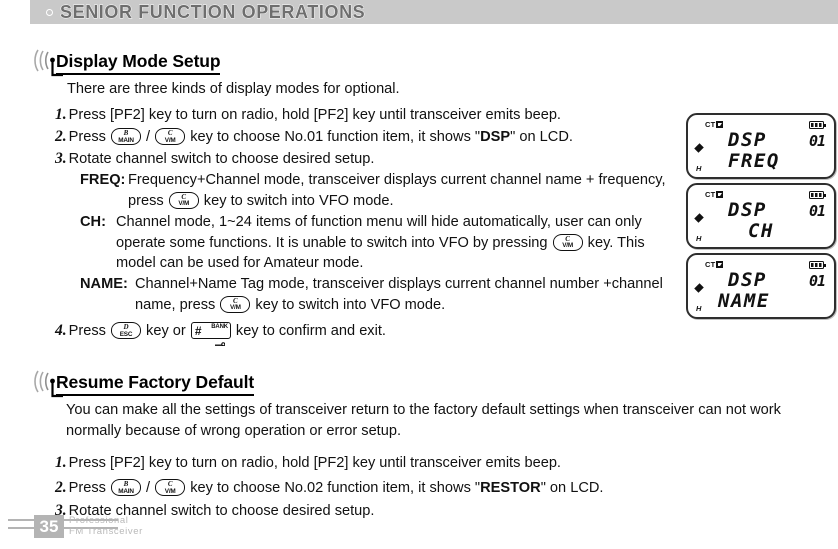 This screenshot has height=549, width=838. I want to click on lcd-panel-freq: CT 01 H DSP FREQ, so click(761, 146).